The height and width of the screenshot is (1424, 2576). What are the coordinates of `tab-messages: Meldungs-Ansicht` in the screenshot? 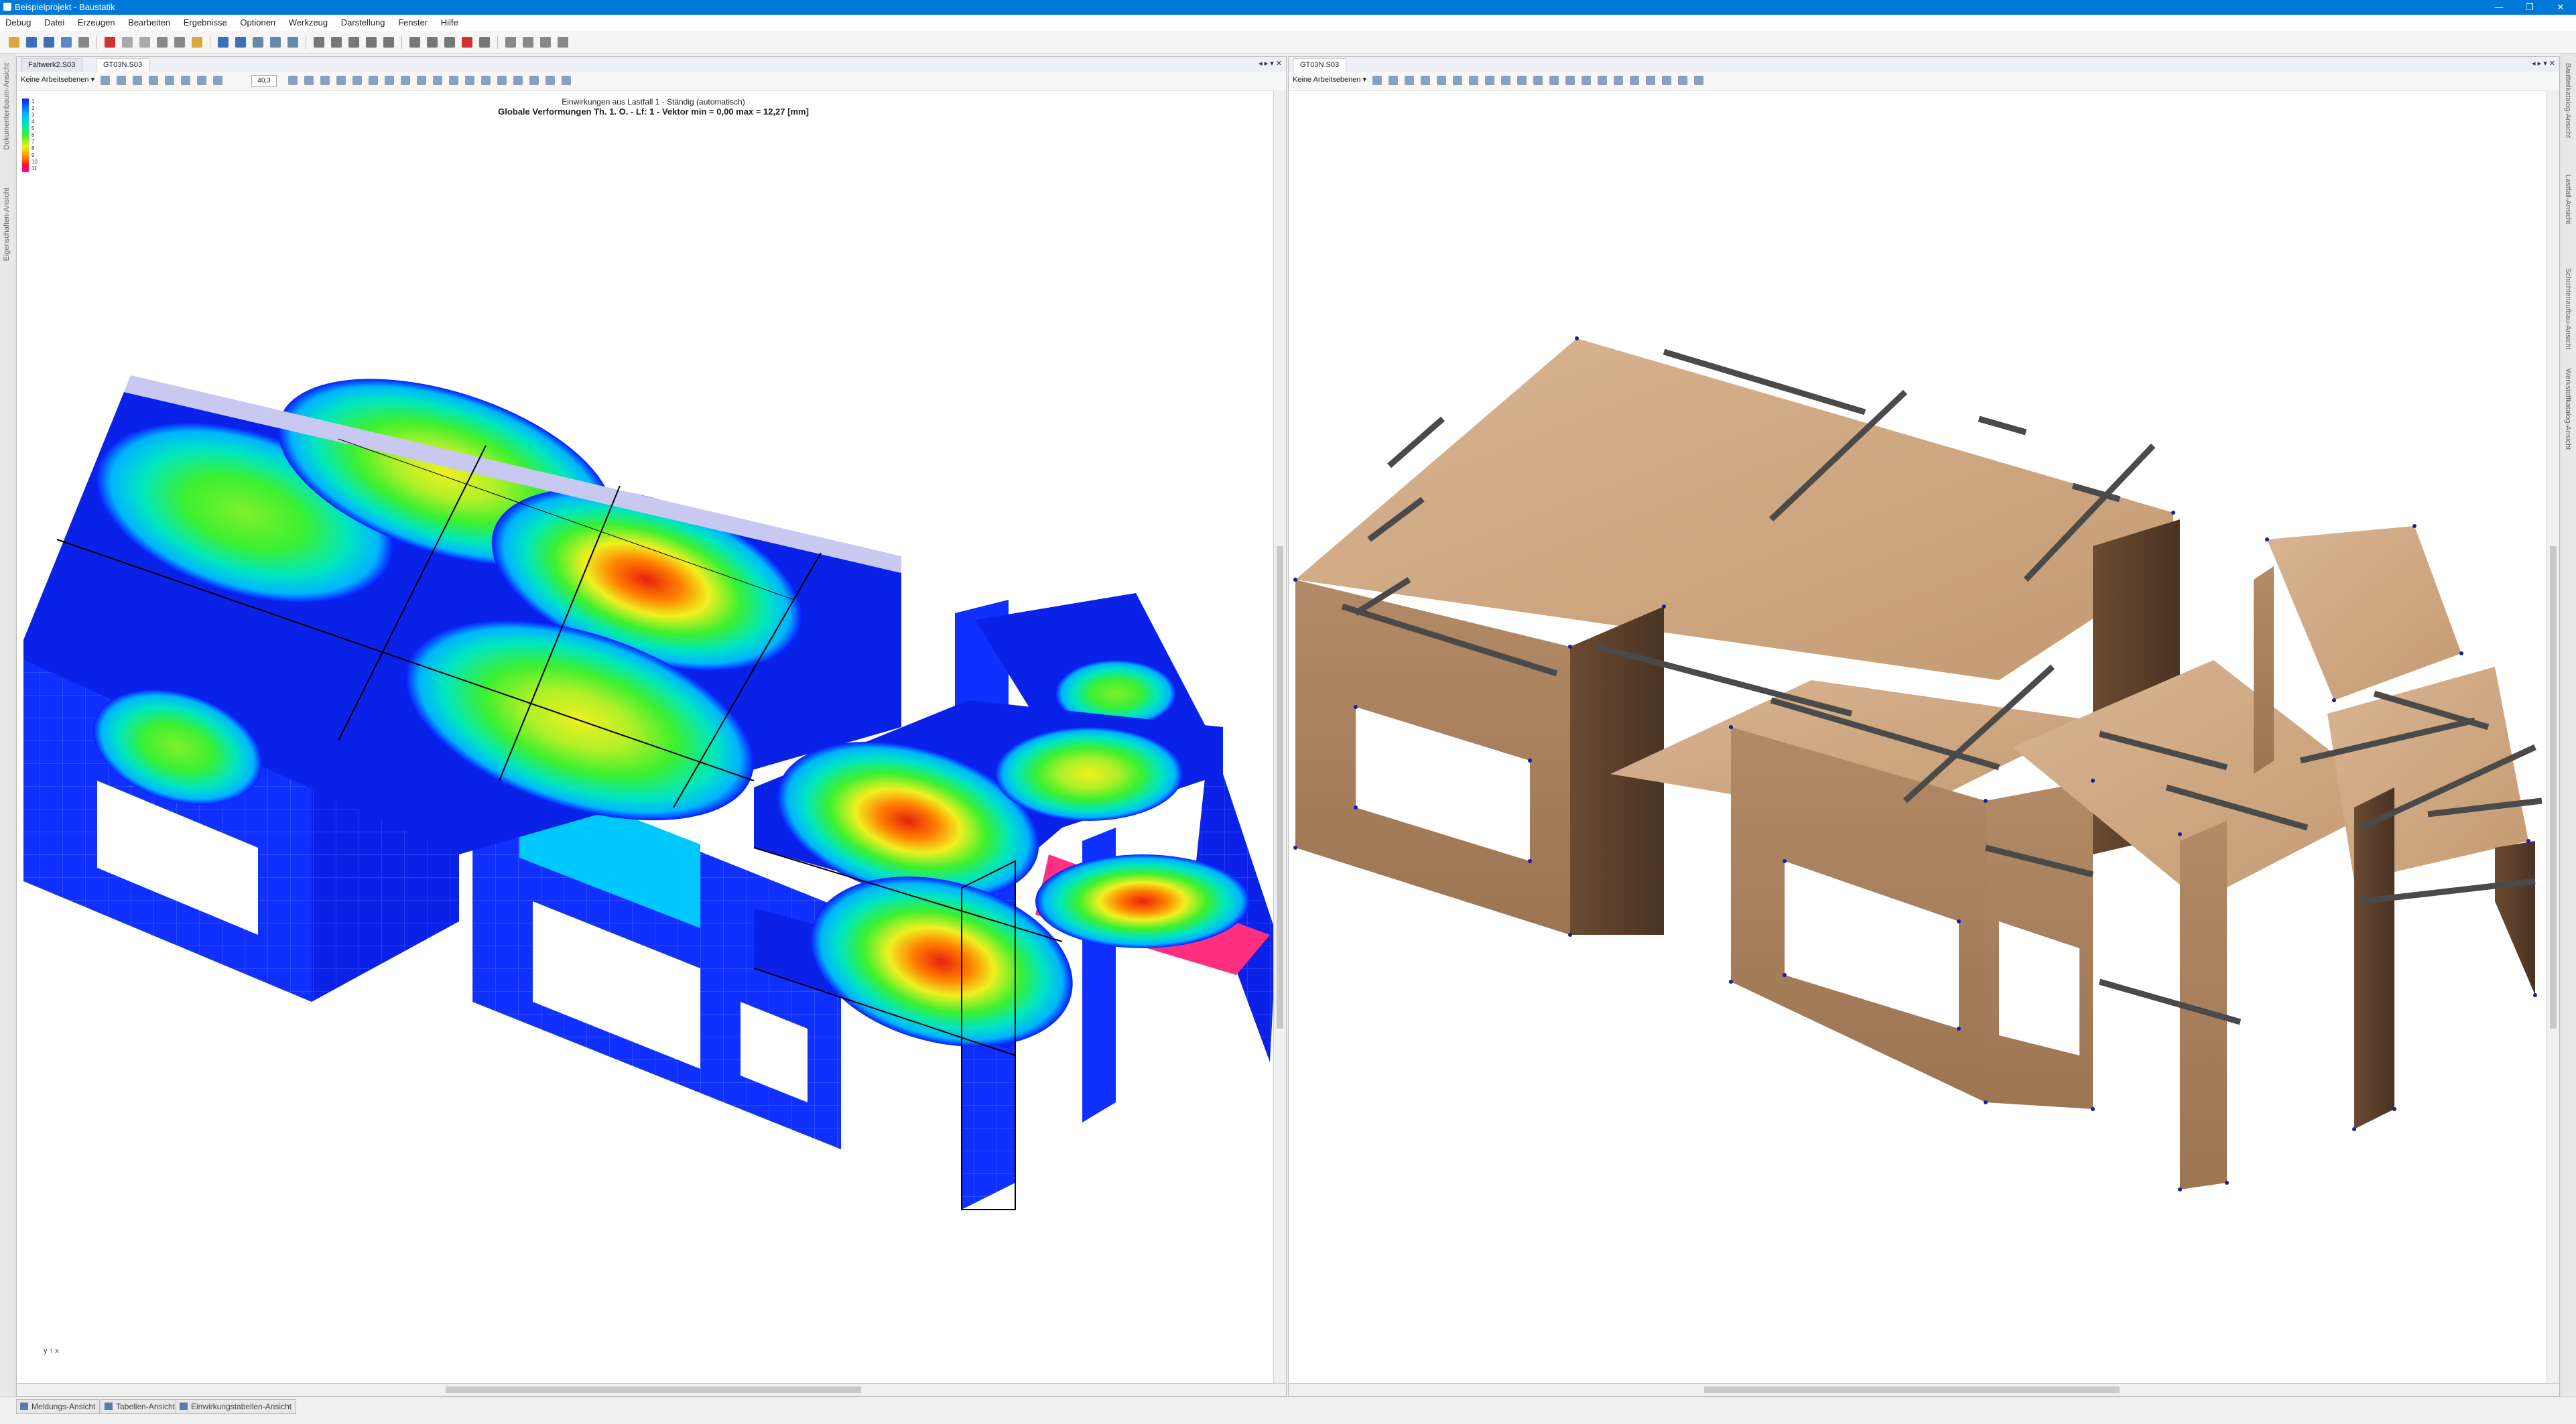 It's located at (58, 1406).